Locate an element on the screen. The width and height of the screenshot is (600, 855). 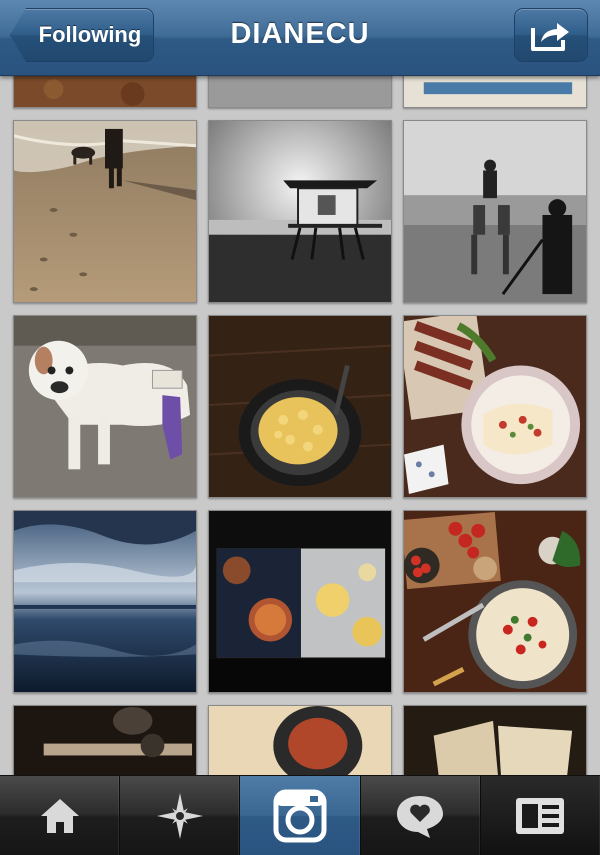
photo-beach-dog-walker is located at coordinates (105, 211).